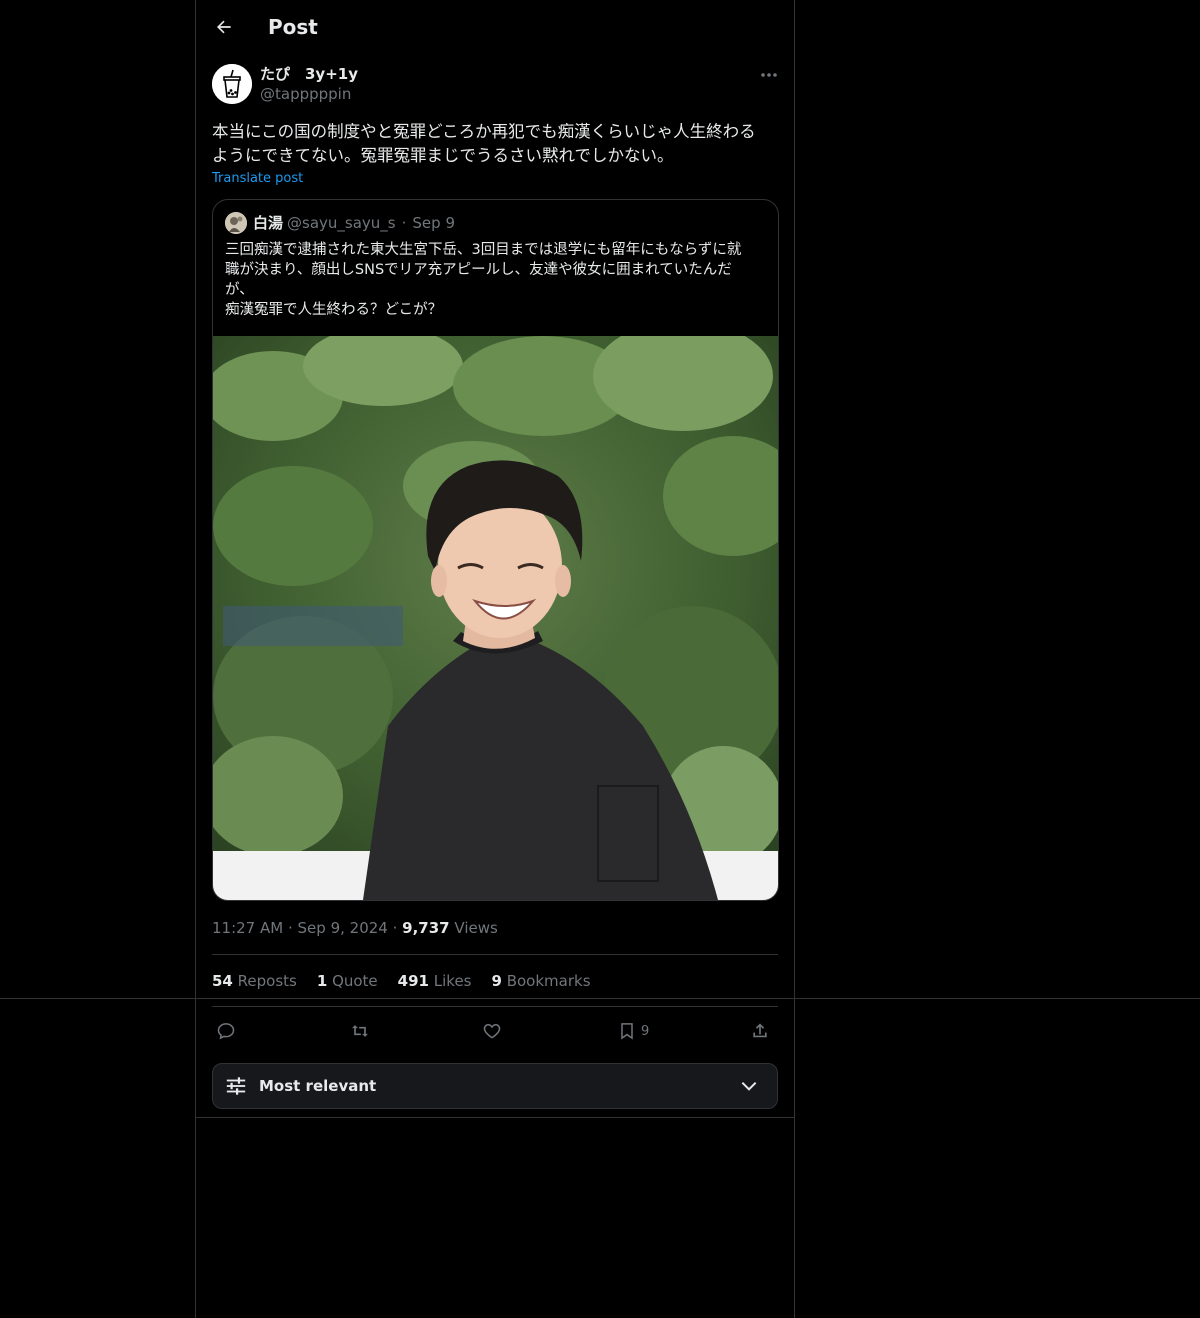 This screenshot has width=1200, height=1318. I want to click on sort-label: Most relevant, so click(318, 1086).